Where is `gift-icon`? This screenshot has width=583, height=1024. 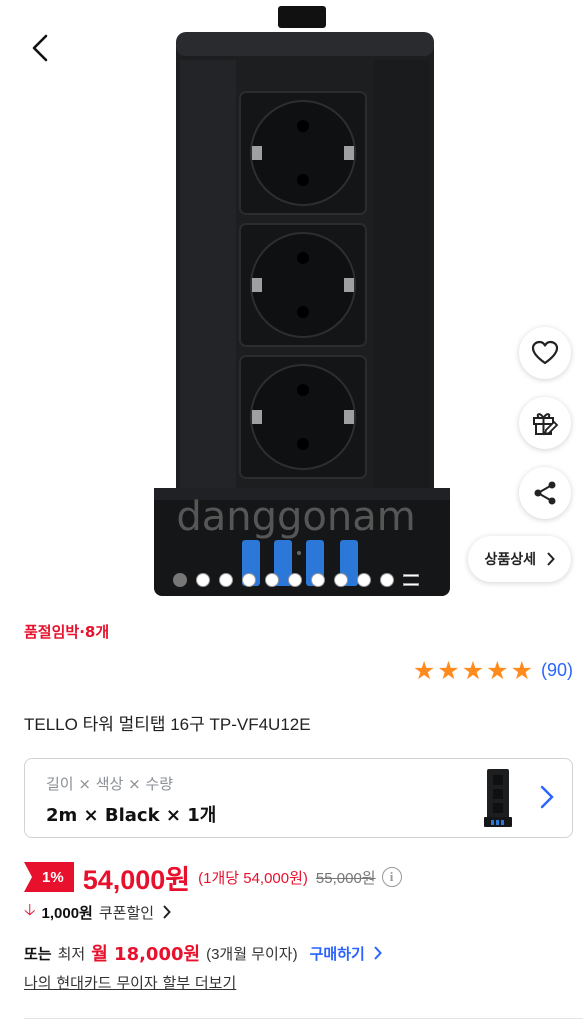 gift-icon is located at coordinates (546, 424).